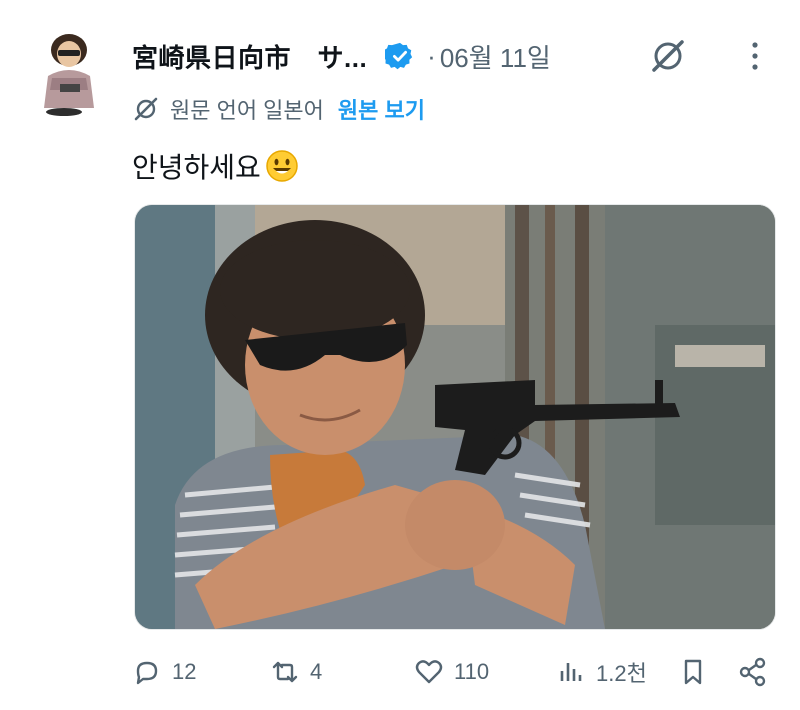  Describe the element at coordinates (571, 672) in the screenshot. I see `views-chart-icon` at that location.